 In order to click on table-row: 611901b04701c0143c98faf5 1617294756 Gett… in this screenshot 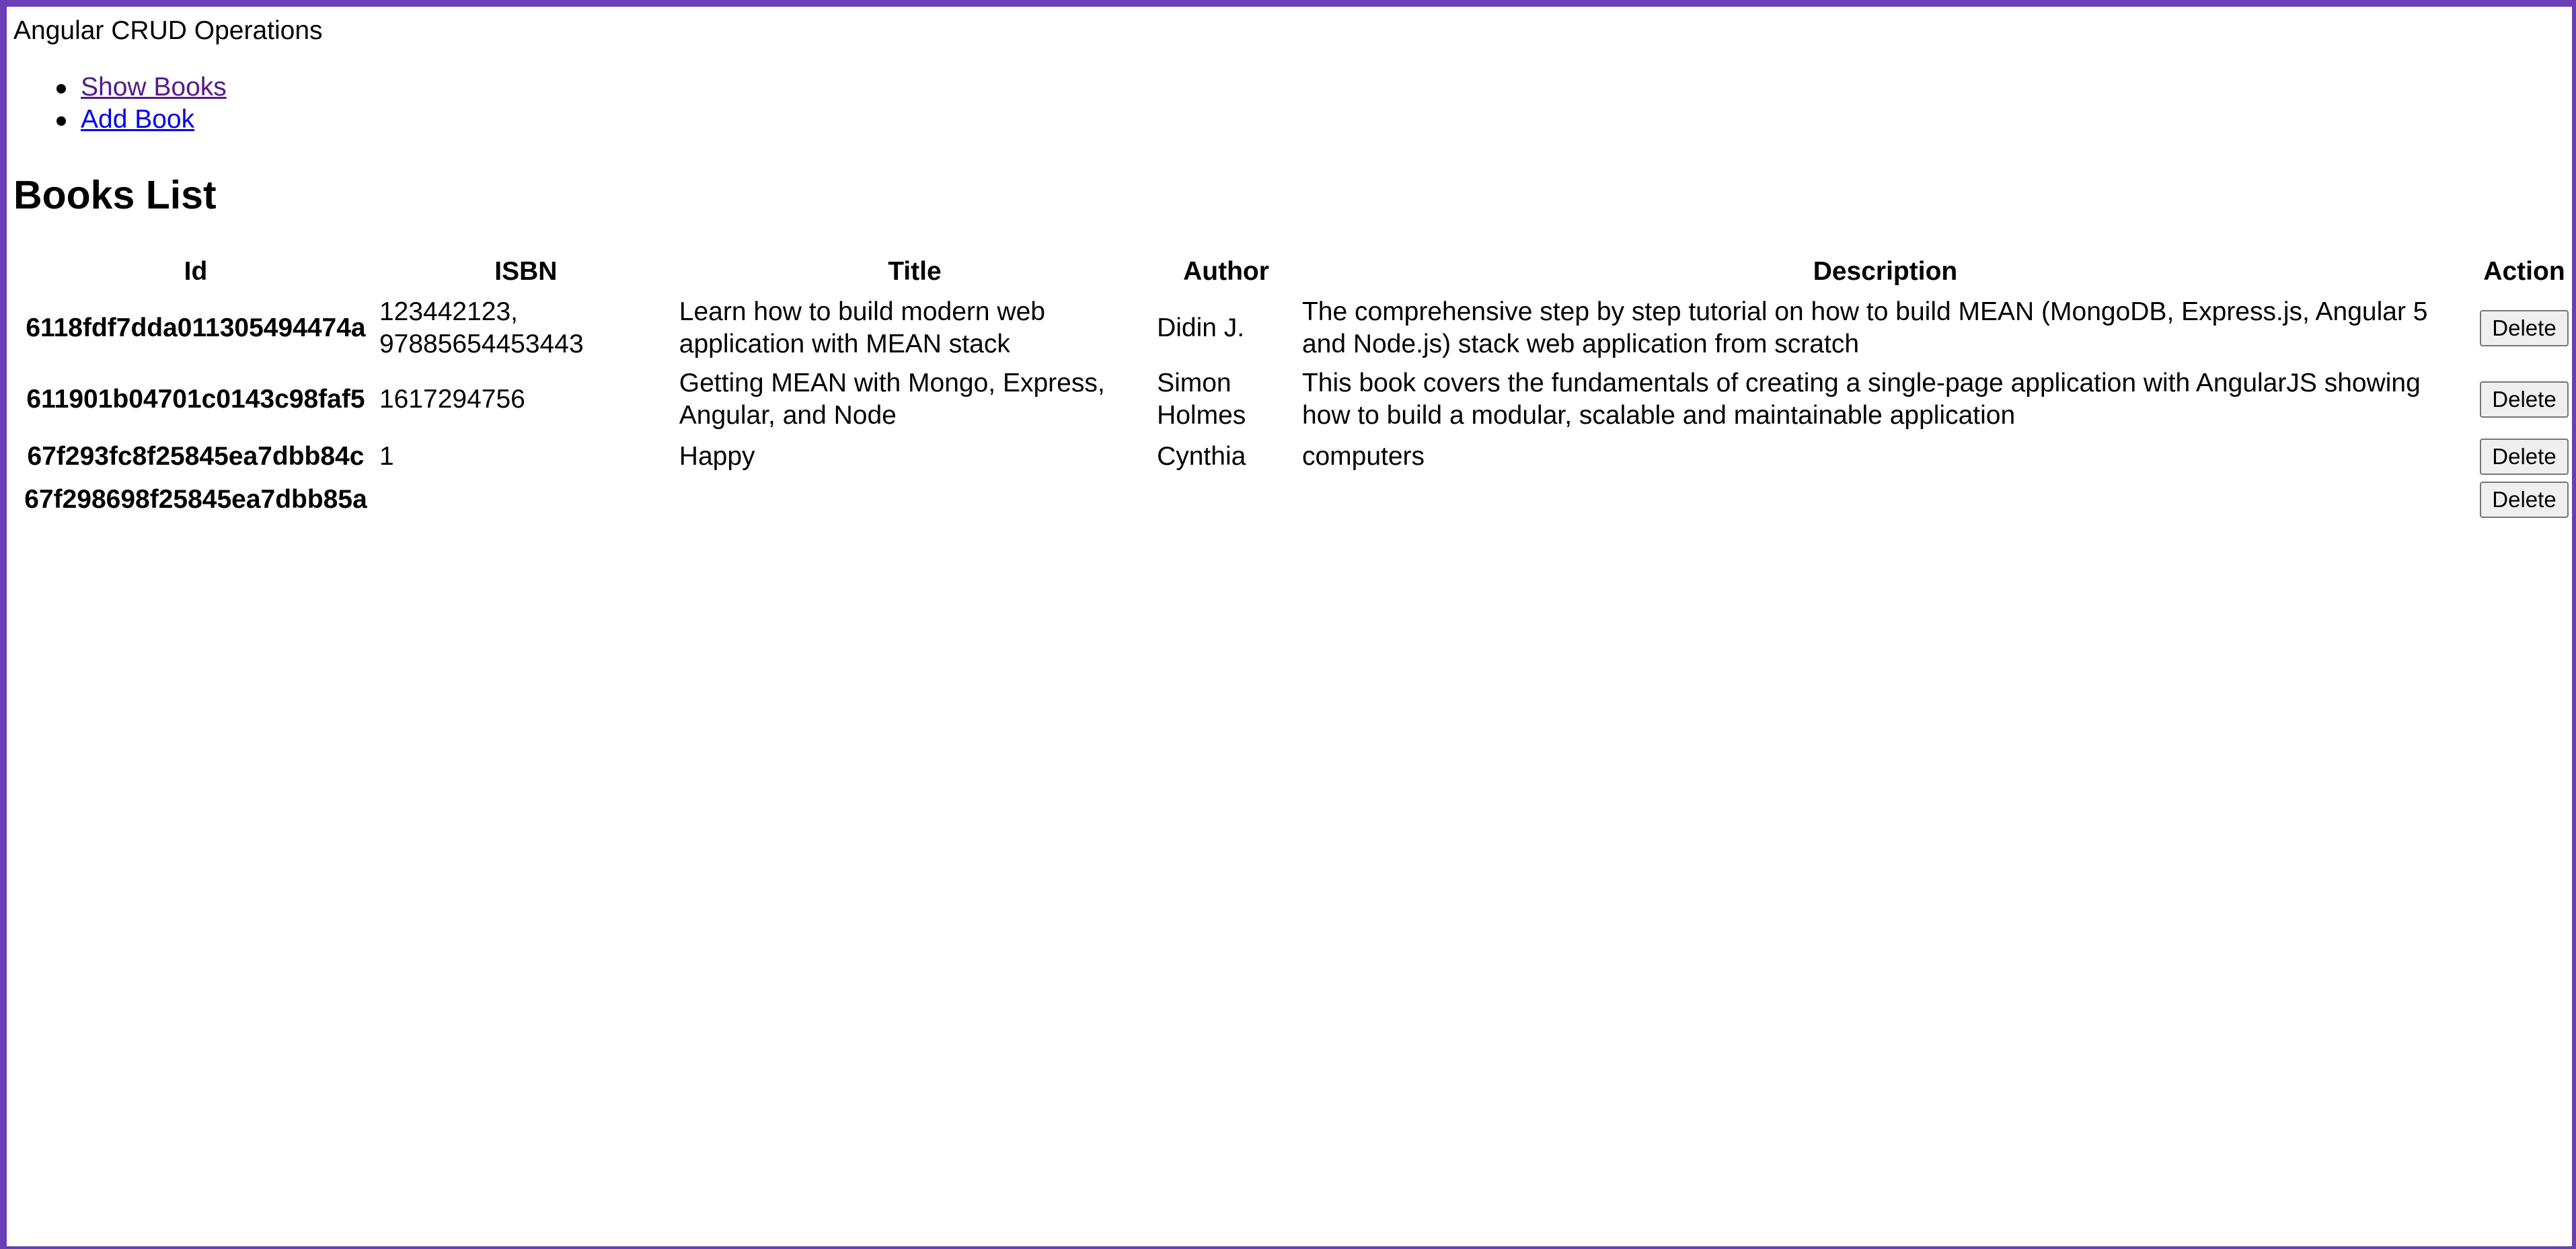, I will do `click(1296, 399)`.